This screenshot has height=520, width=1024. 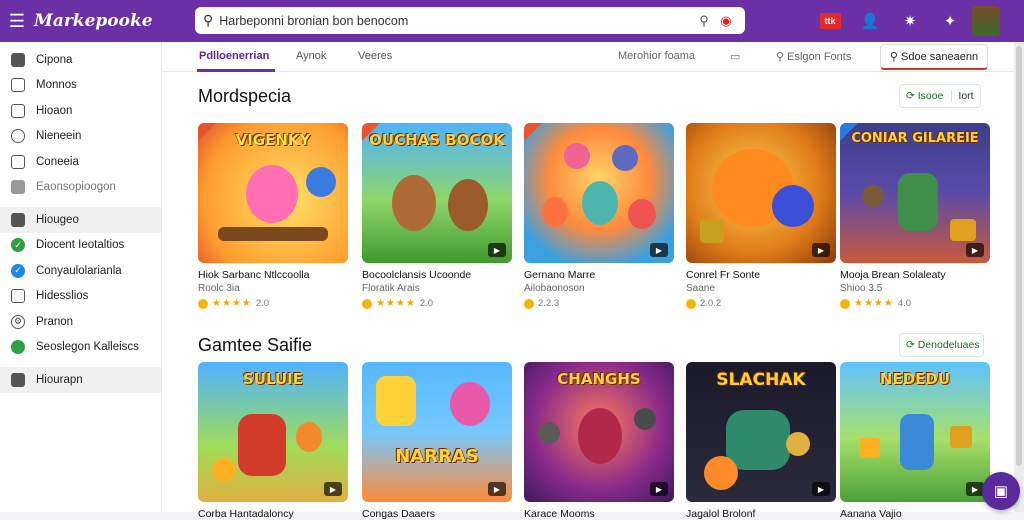 What do you see at coordinates (1019, 256) in the screenshot?
I see `scrollbar-thumb` at bounding box center [1019, 256].